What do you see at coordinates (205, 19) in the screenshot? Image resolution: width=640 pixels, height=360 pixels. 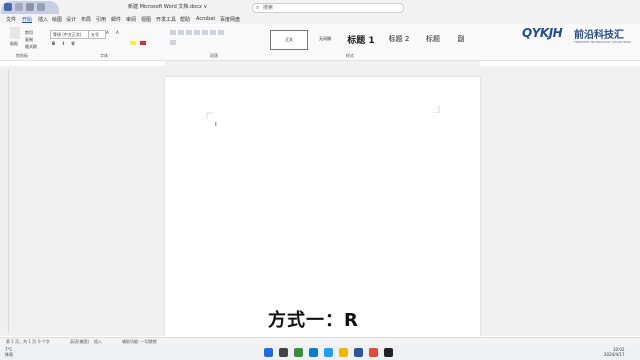 I see `tab-acrobat: Acrobat` at bounding box center [205, 19].